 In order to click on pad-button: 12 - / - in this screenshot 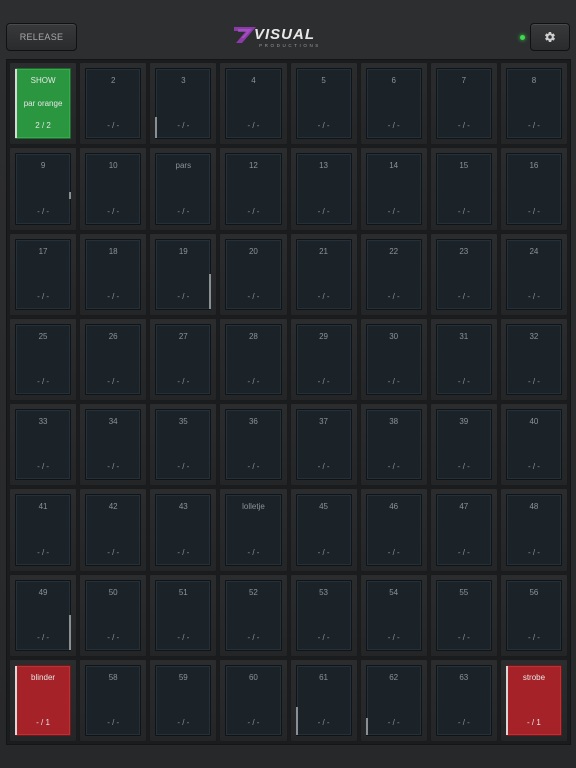, I will do `click(253, 189)`.